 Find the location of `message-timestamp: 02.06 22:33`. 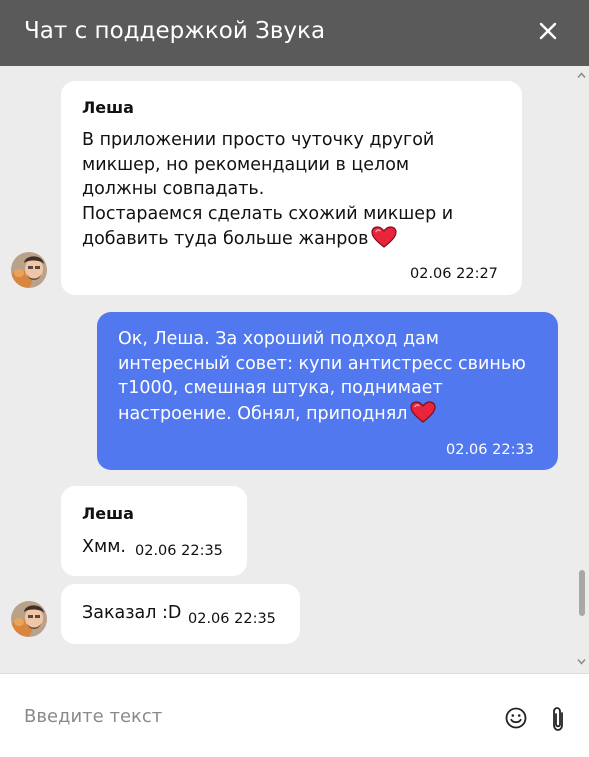

message-timestamp: 02.06 22:33 is located at coordinates (490, 450).